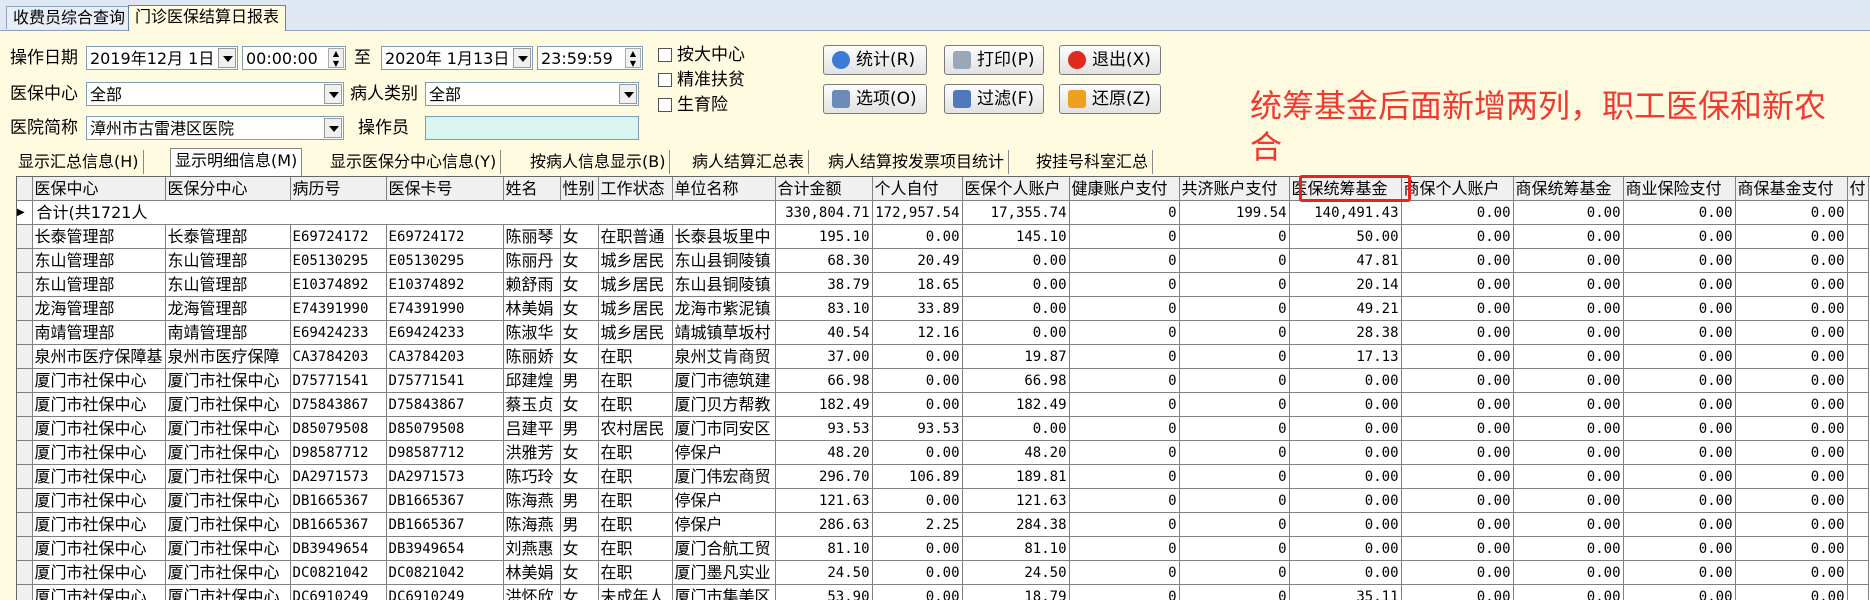 The height and width of the screenshot is (600, 1870). Describe the element at coordinates (917, 213) in the screenshot. I see `total-cell: 172,957.54` at that location.